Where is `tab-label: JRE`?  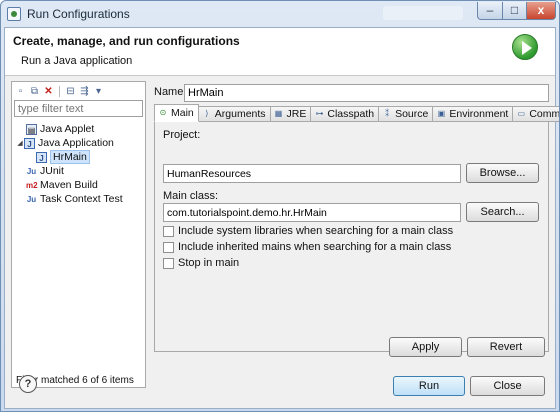
tab-label: JRE is located at coordinates (296, 114).